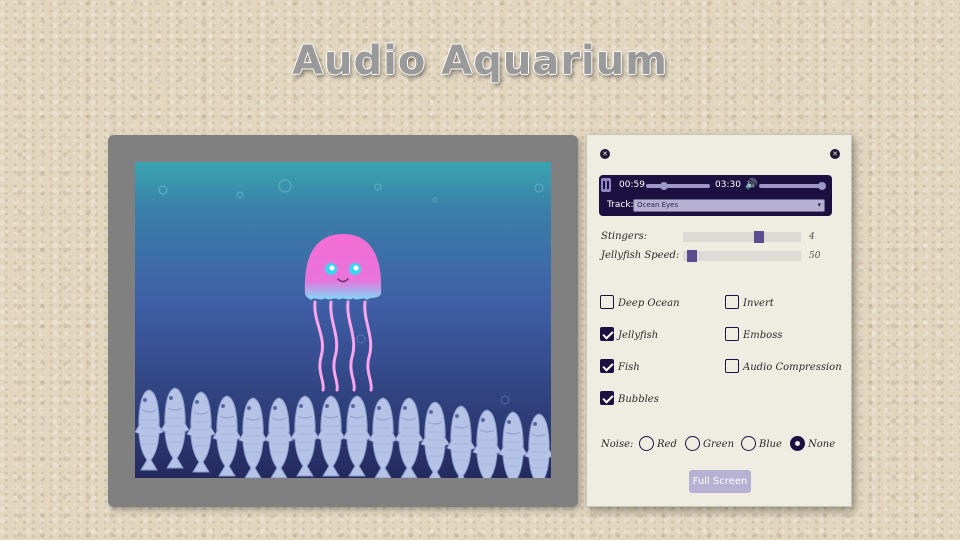 This screenshot has height=540, width=960. I want to click on option-audio-compression: Audio Compression, so click(785, 367).